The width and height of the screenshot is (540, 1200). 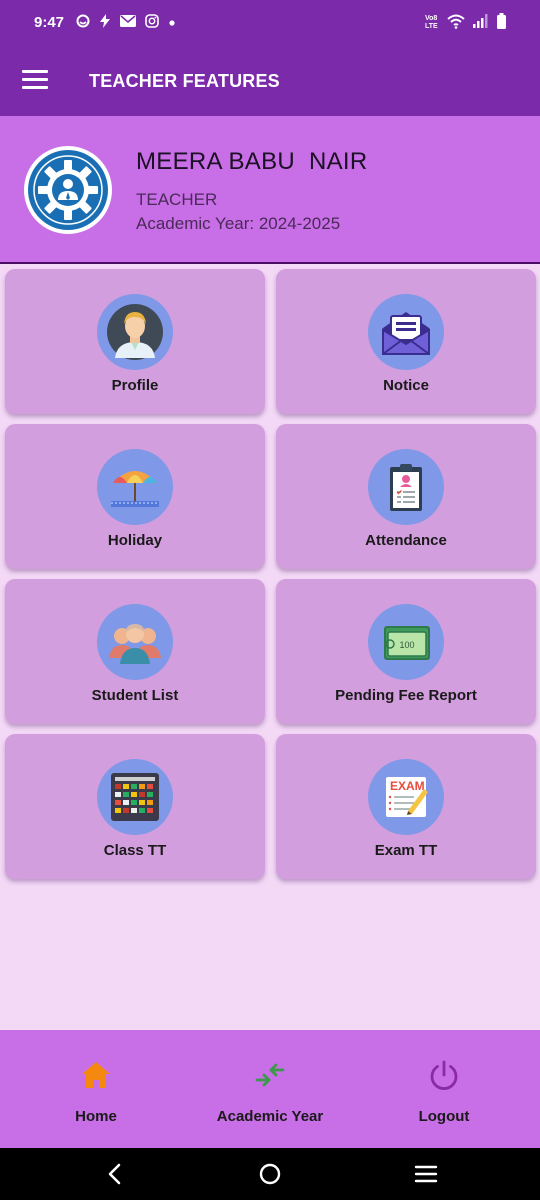 I want to click on battery-icon, so click(x=501, y=22).